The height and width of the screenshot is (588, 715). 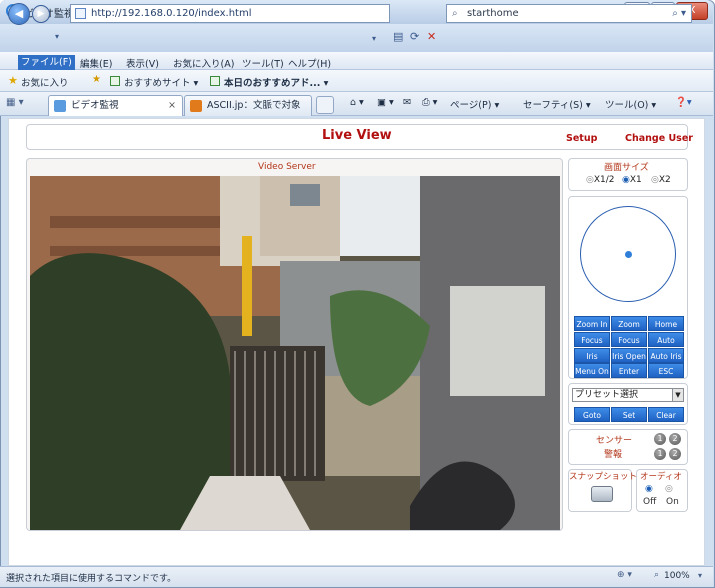 I want to click on print-icon: ⎙ ▾, so click(x=429, y=102).